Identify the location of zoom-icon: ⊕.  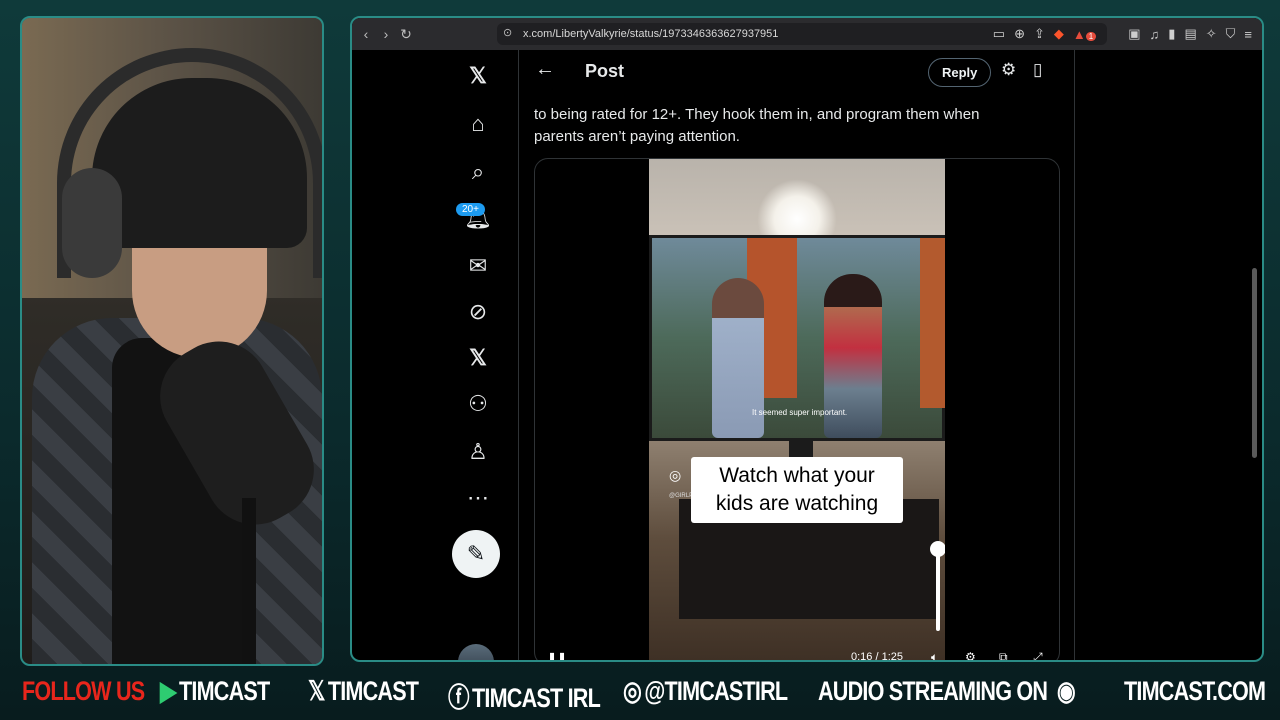
(1019, 34).